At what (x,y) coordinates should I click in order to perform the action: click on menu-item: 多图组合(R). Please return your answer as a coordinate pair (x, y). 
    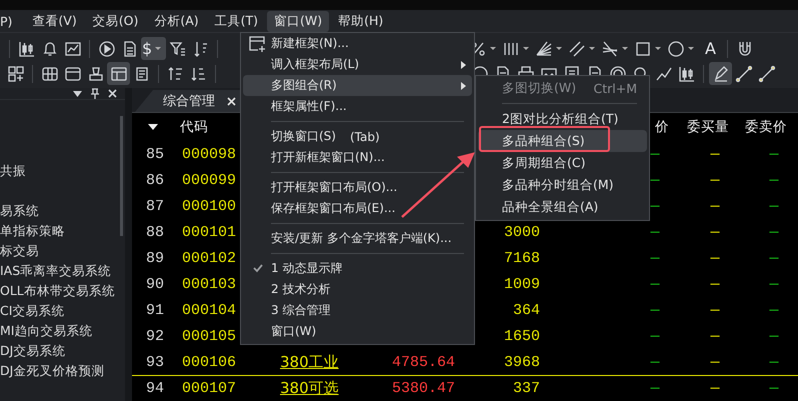
    Looking at the image, I should click on (357, 85).